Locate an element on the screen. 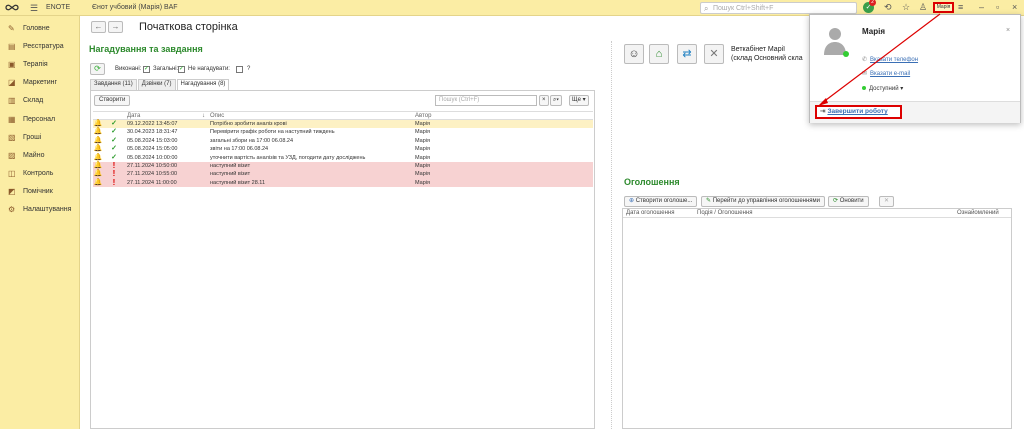 The height and width of the screenshot is (429, 1024). filter-done-checkbox: ✓ is located at coordinates (146, 69).